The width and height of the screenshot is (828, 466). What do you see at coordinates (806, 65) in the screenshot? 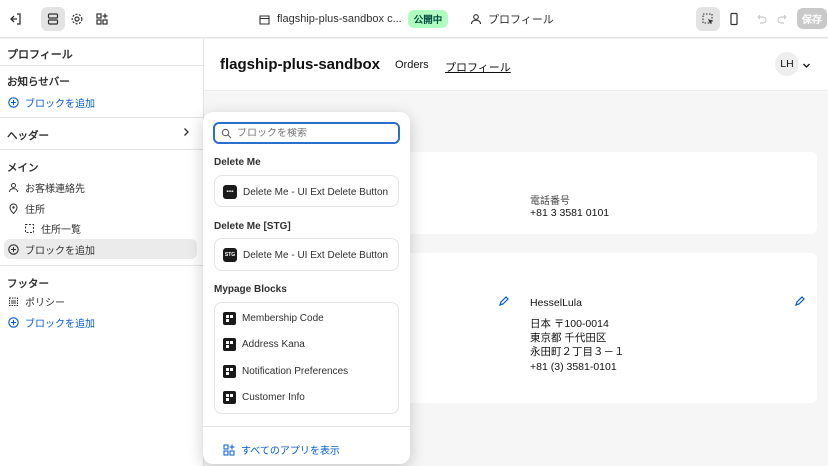
I see `chevron-down-icon` at bounding box center [806, 65].